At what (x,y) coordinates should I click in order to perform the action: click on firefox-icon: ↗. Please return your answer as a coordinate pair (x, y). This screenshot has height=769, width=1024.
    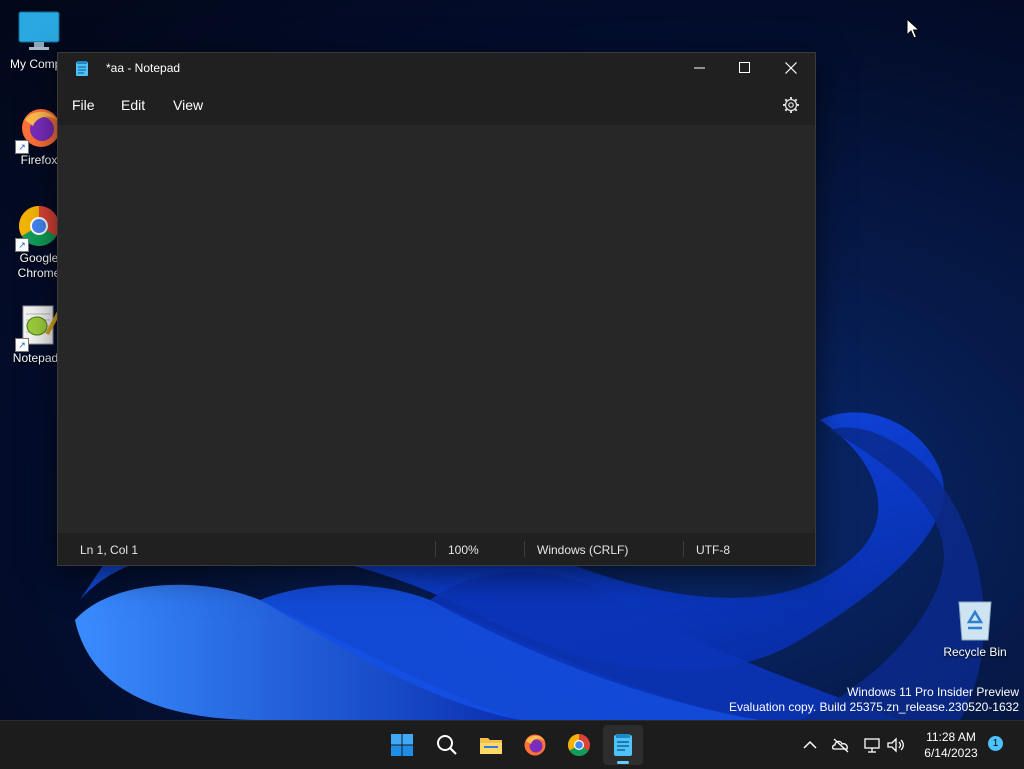
    Looking at the image, I should click on (38, 130).